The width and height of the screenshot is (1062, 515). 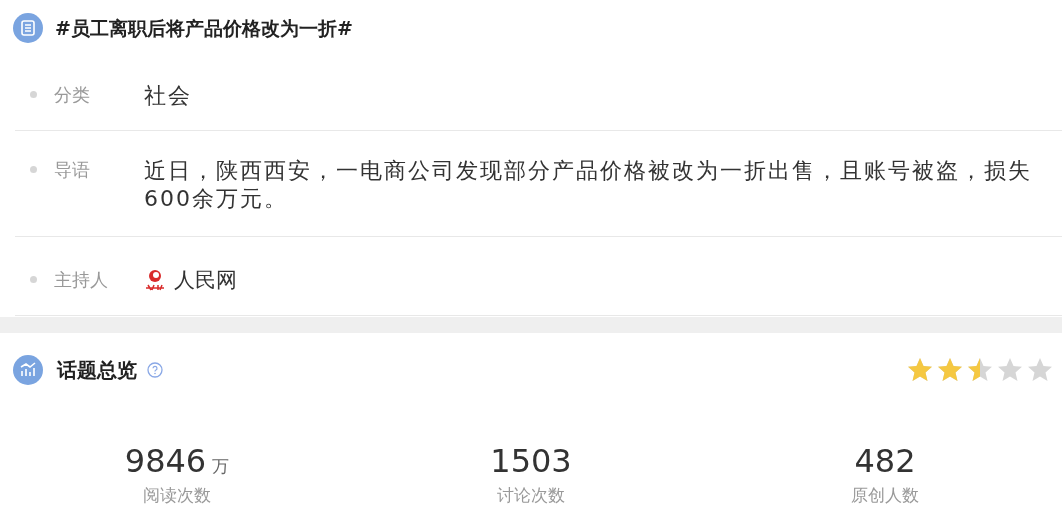 What do you see at coordinates (165, 461) in the screenshot?
I see `stat-value: 9846` at bounding box center [165, 461].